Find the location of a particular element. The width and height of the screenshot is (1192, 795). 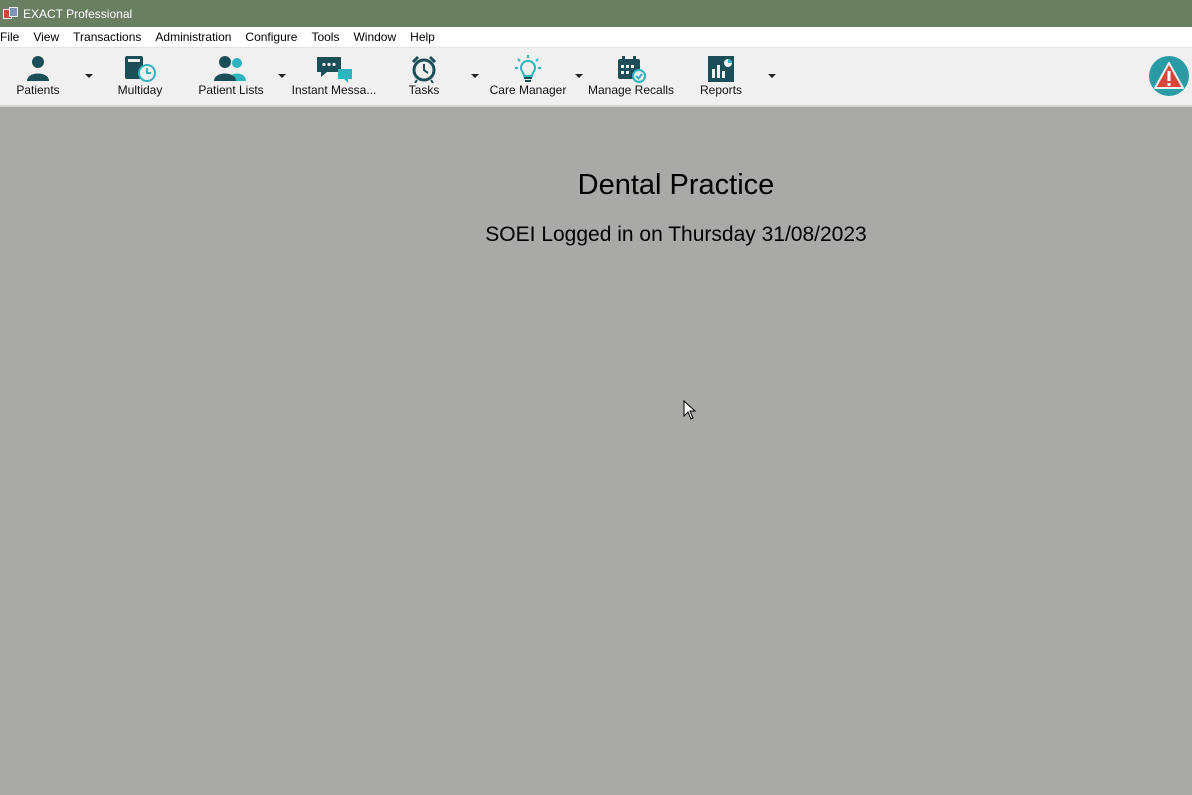

patients-button: Patients is located at coordinates (38, 76).